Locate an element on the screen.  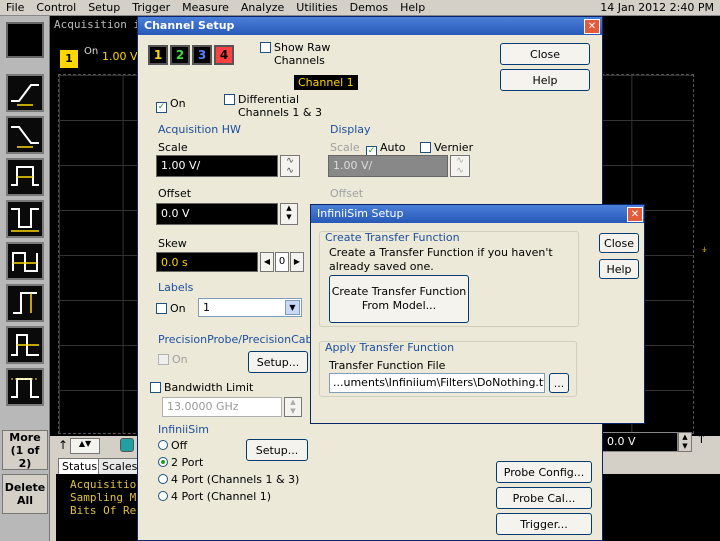
offset-readout: 0.0 V is located at coordinates (639, 442).